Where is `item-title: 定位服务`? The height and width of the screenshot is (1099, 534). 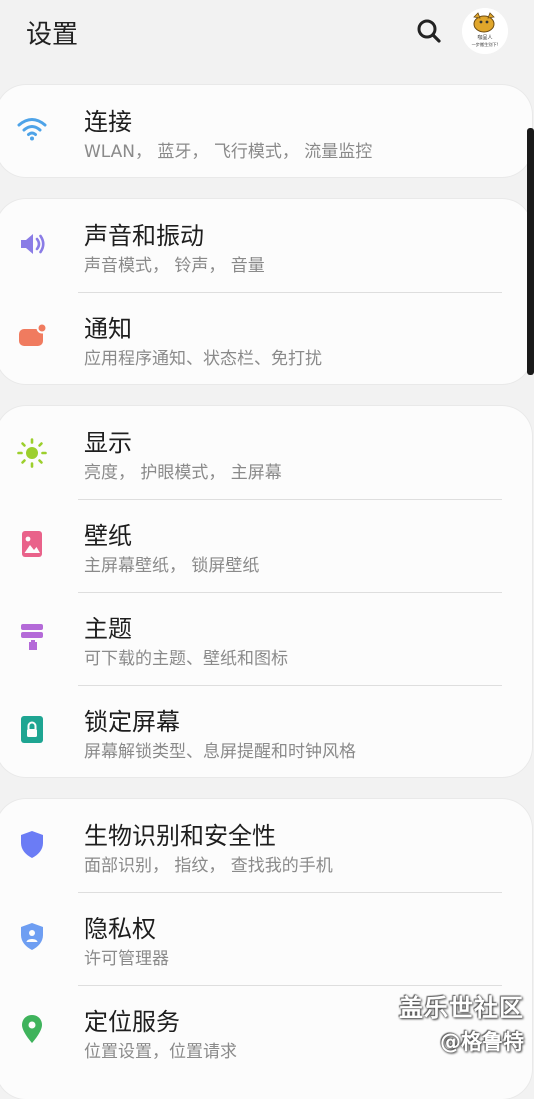
item-title: 定位服务 is located at coordinates (132, 1022).